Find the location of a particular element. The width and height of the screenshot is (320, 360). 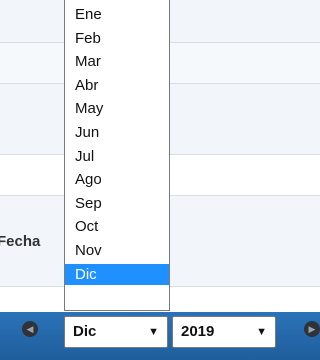

year-select-value: 2019 is located at coordinates (198, 331).